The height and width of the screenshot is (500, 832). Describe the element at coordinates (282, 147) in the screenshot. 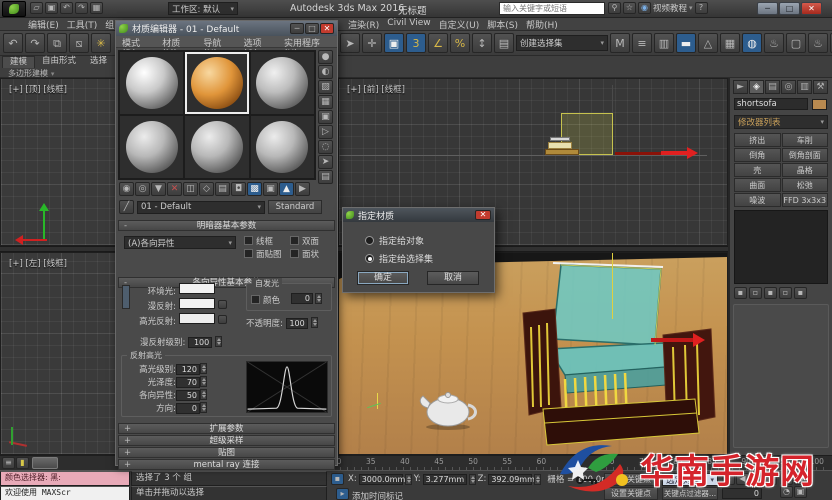

I see `sample-slot` at that location.